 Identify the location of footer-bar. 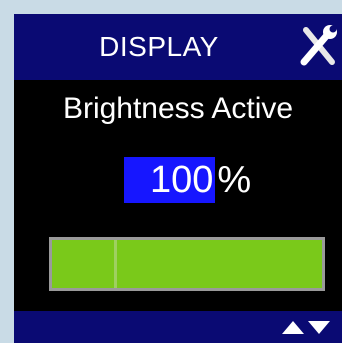
(178, 327).